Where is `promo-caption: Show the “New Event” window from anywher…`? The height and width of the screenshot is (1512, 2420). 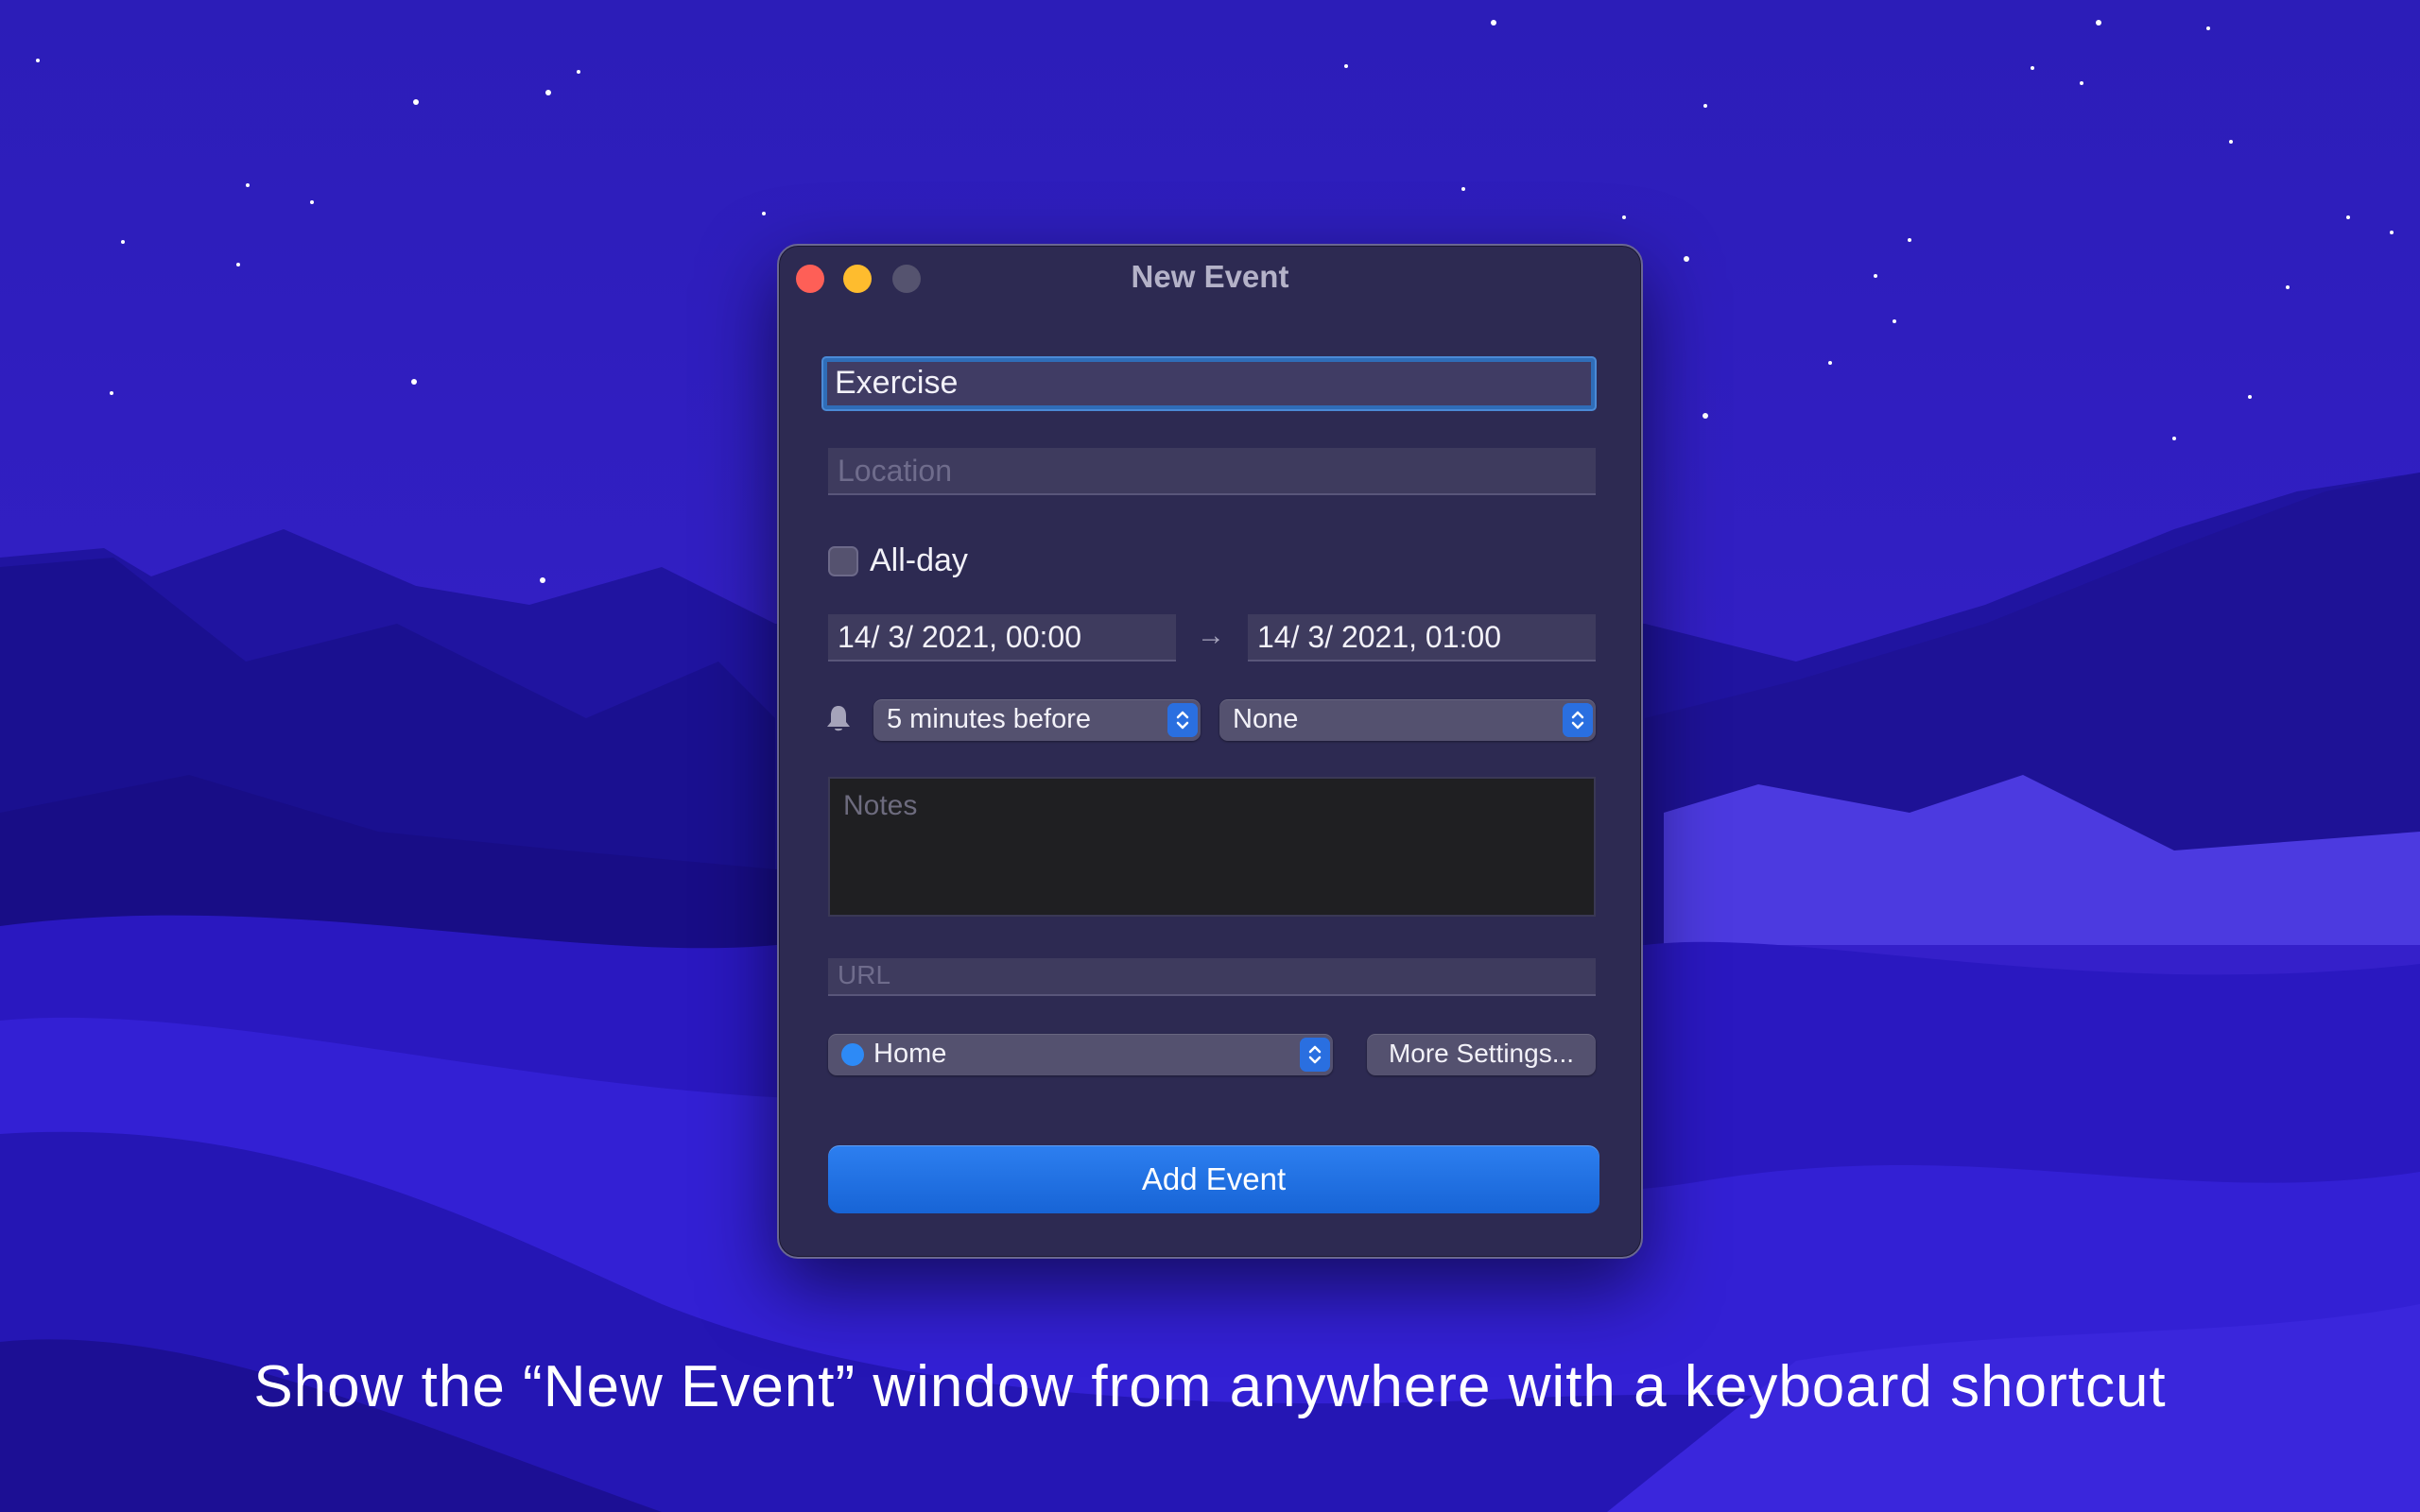
promo-caption: Show the “New Event” window from anywher… is located at coordinates (1210, 1386).